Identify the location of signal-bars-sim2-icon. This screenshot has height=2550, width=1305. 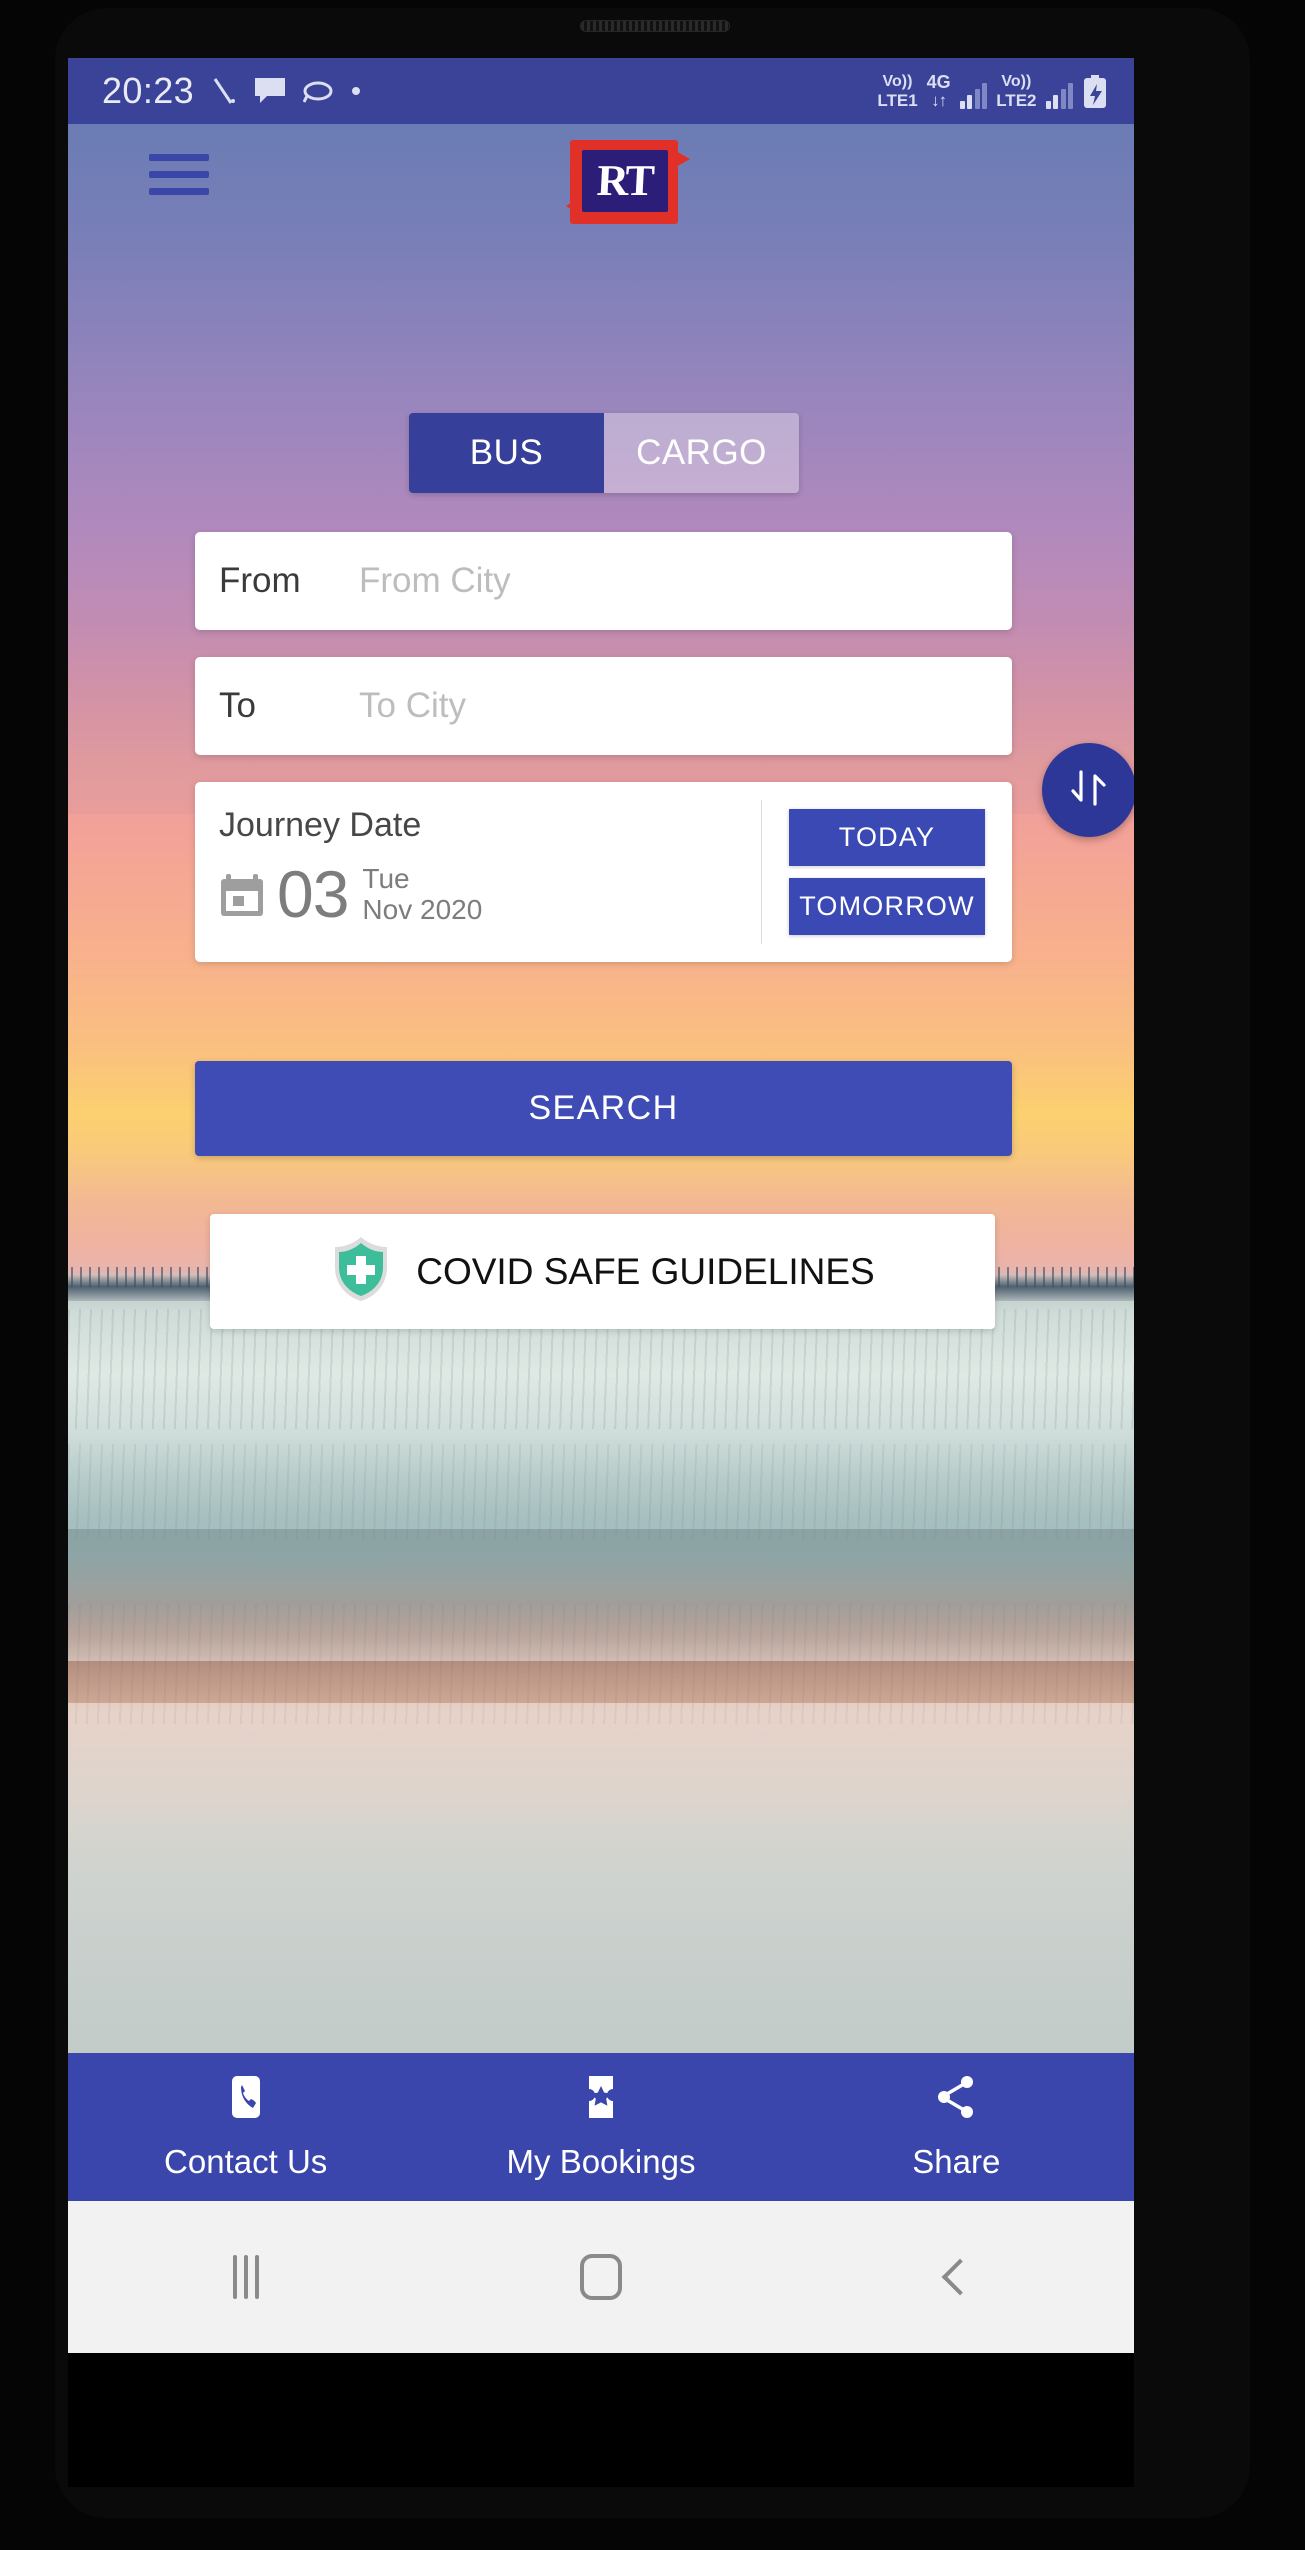
(1059, 96).